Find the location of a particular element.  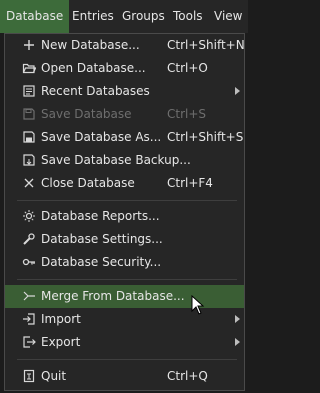

menu-item-shortcut: Ctrl+Shift+S is located at coordinates (205, 137).